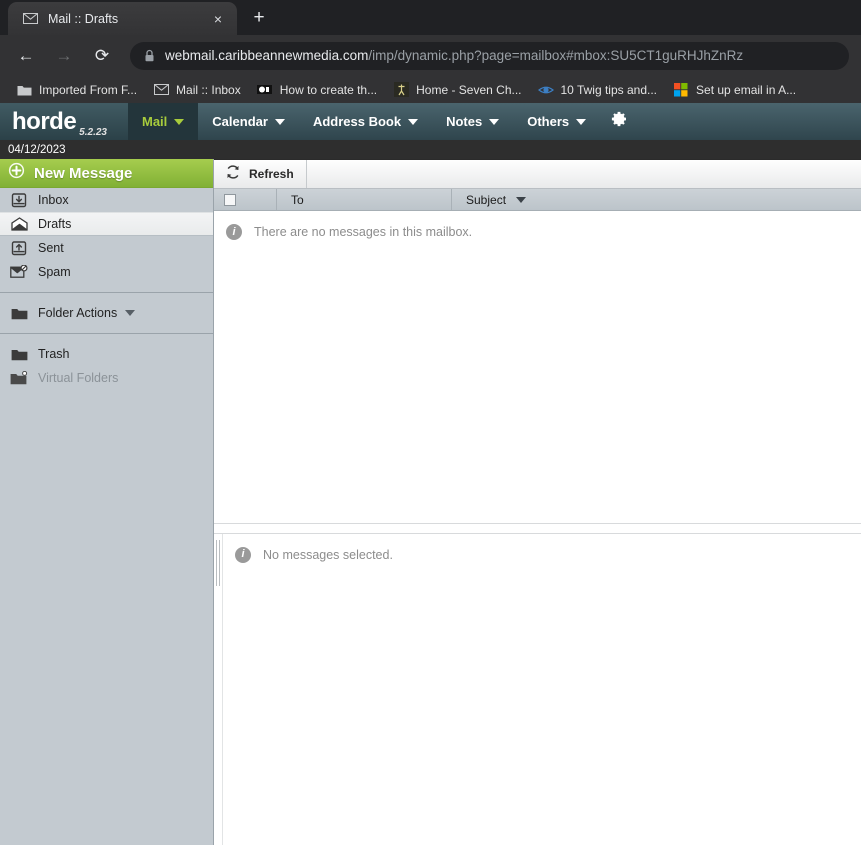 The width and height of the screenshot is (861, 845). I want to click on close-icon: ×, so click(218, 19).